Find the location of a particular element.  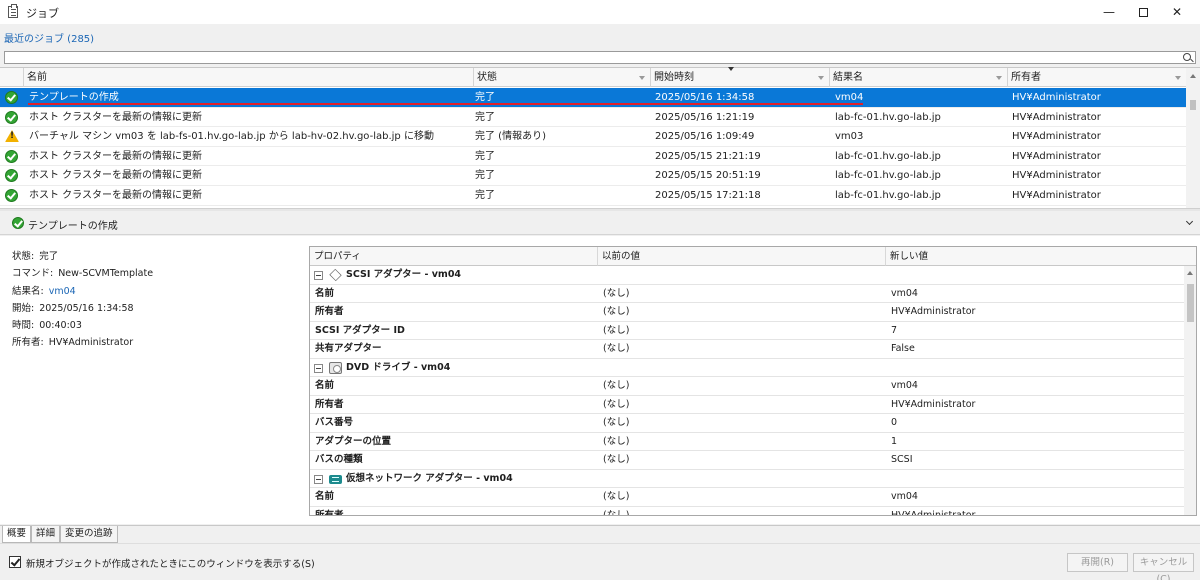

summary-value: 00:40:03 is located at coordinates (60, 326).